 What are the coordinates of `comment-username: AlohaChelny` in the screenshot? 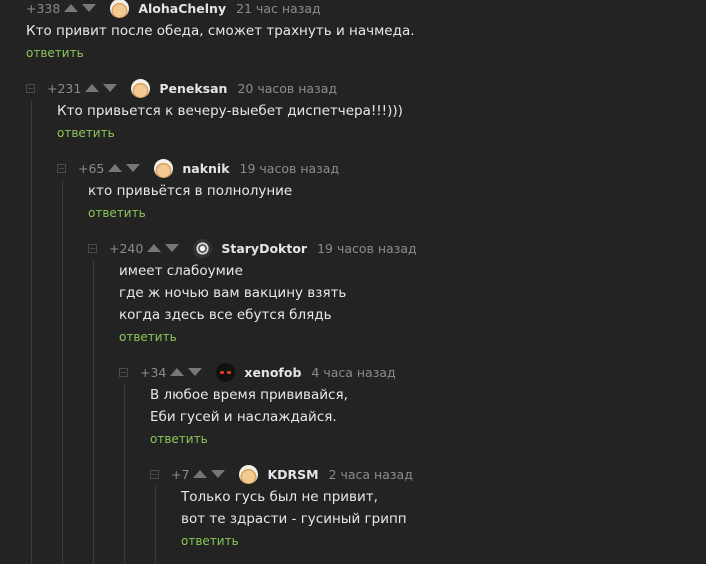 It's located at (182, 8).